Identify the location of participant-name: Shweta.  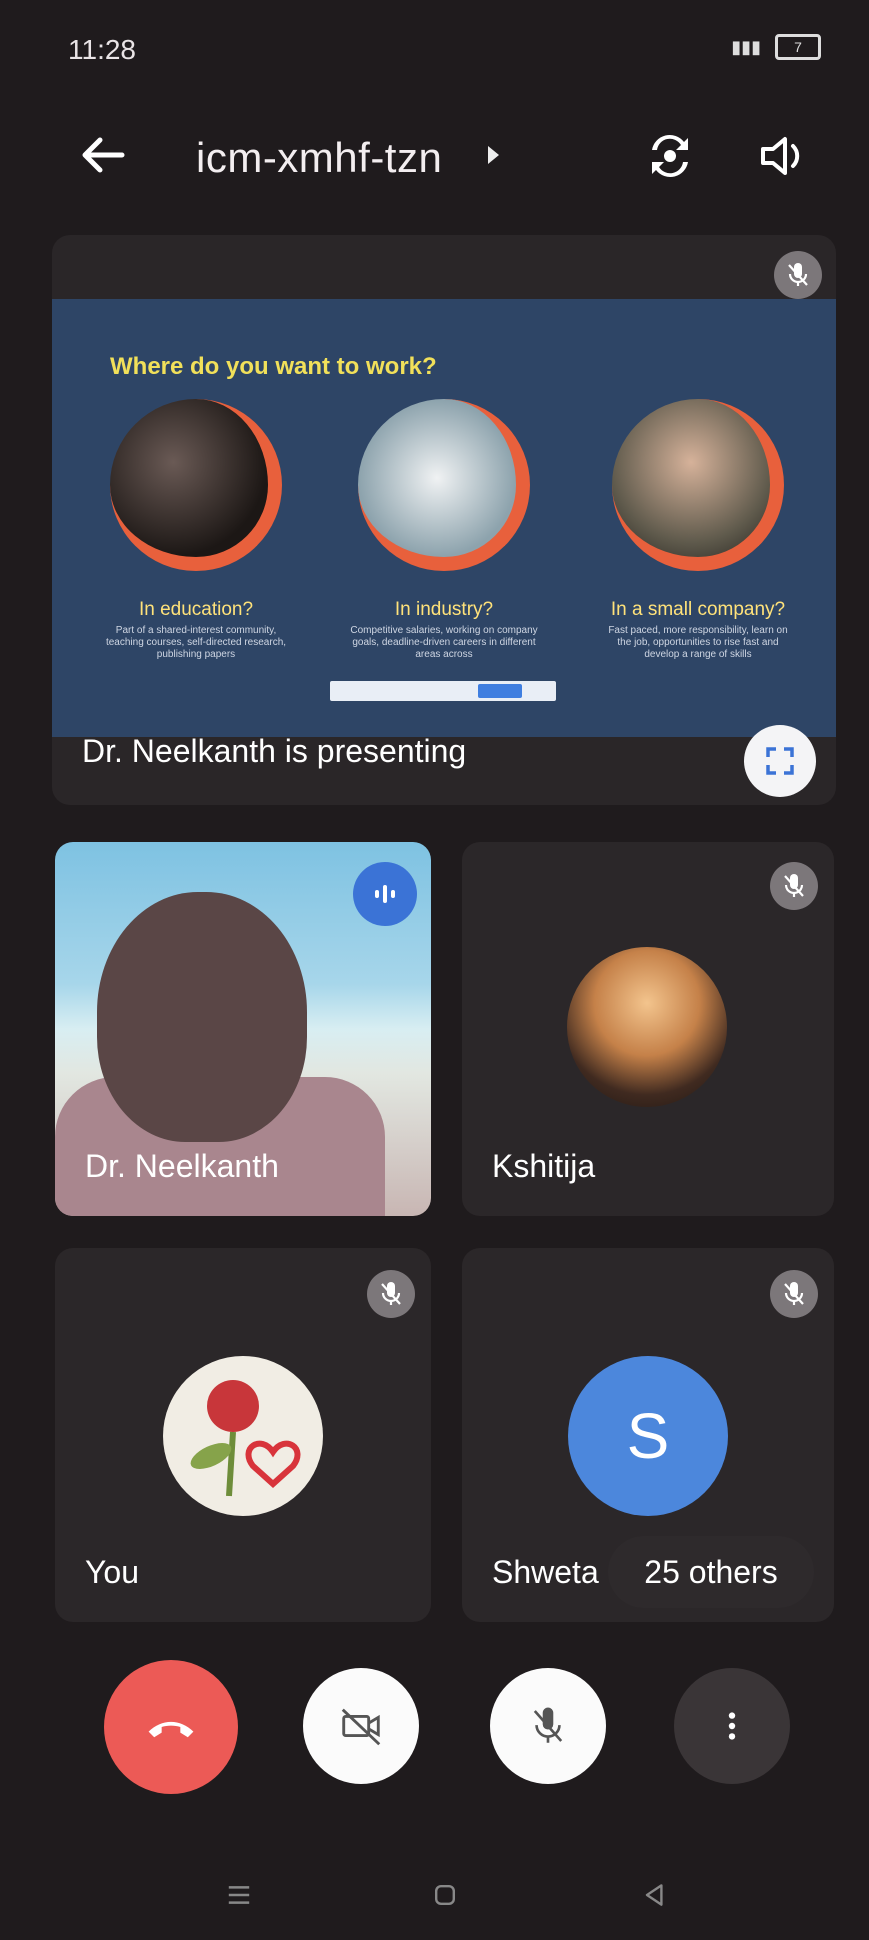
(545, 1572).